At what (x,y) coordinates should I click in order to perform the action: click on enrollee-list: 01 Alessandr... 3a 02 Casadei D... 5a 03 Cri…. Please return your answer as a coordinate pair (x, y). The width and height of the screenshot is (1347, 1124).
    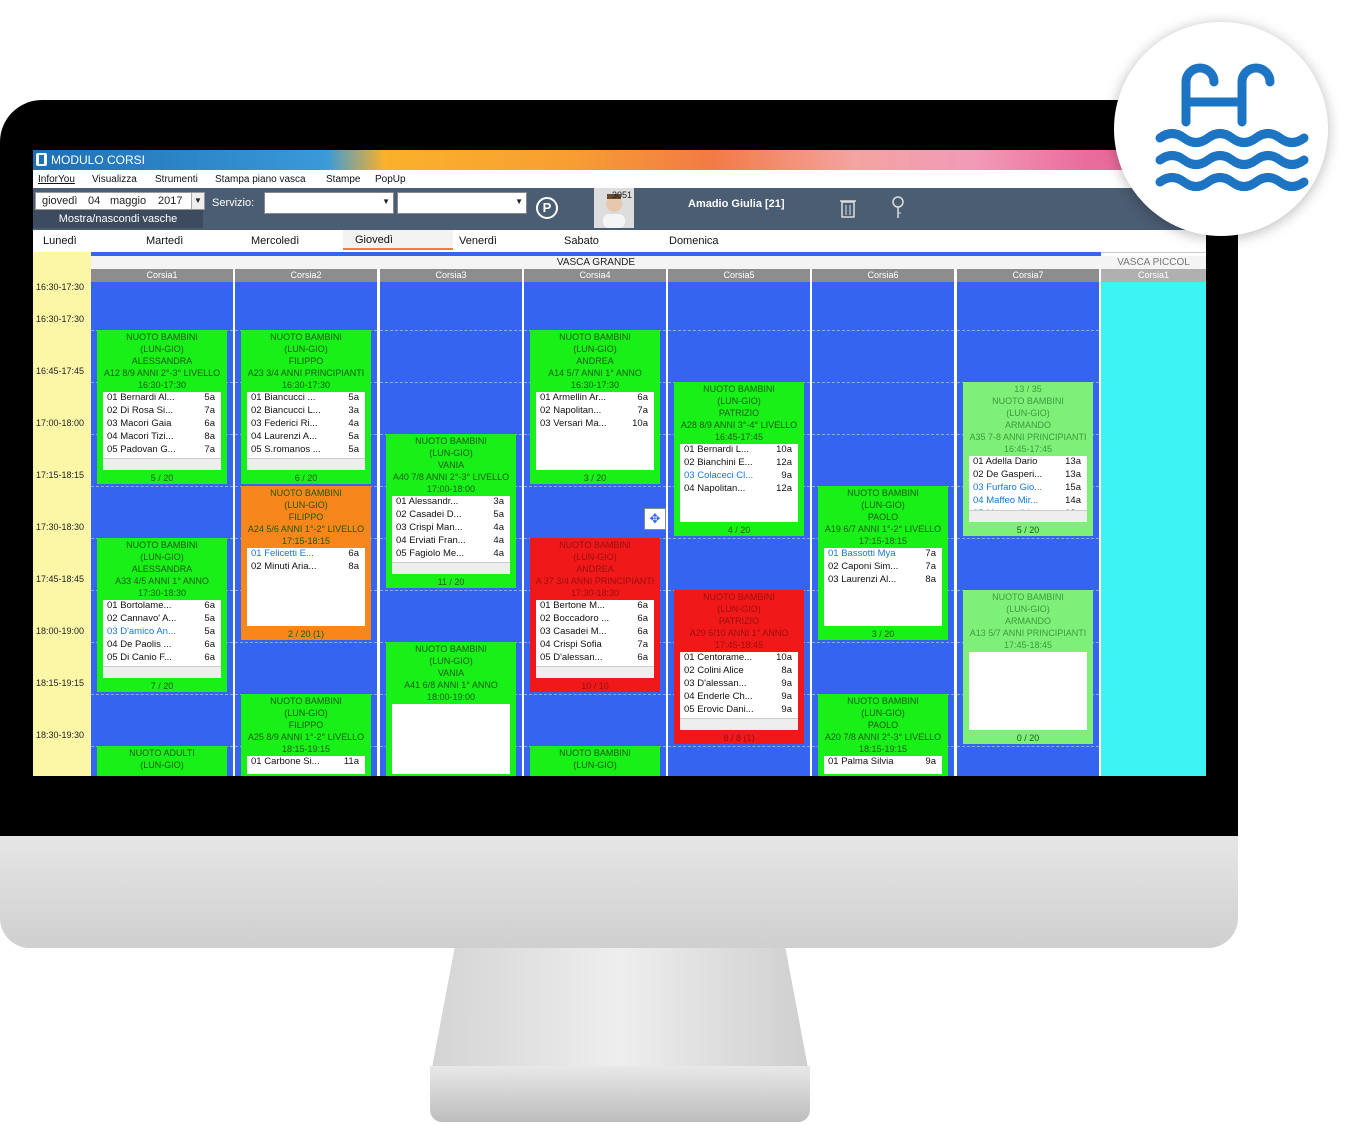
    Looking at the image, I should click on (451, 535).